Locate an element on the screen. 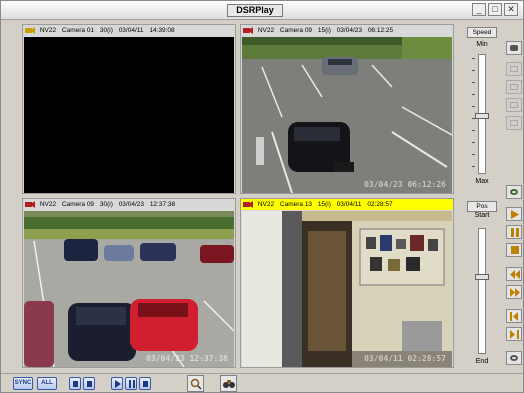 The image size is (524, 393). position-slider-track is located at coordinates (482, 291).